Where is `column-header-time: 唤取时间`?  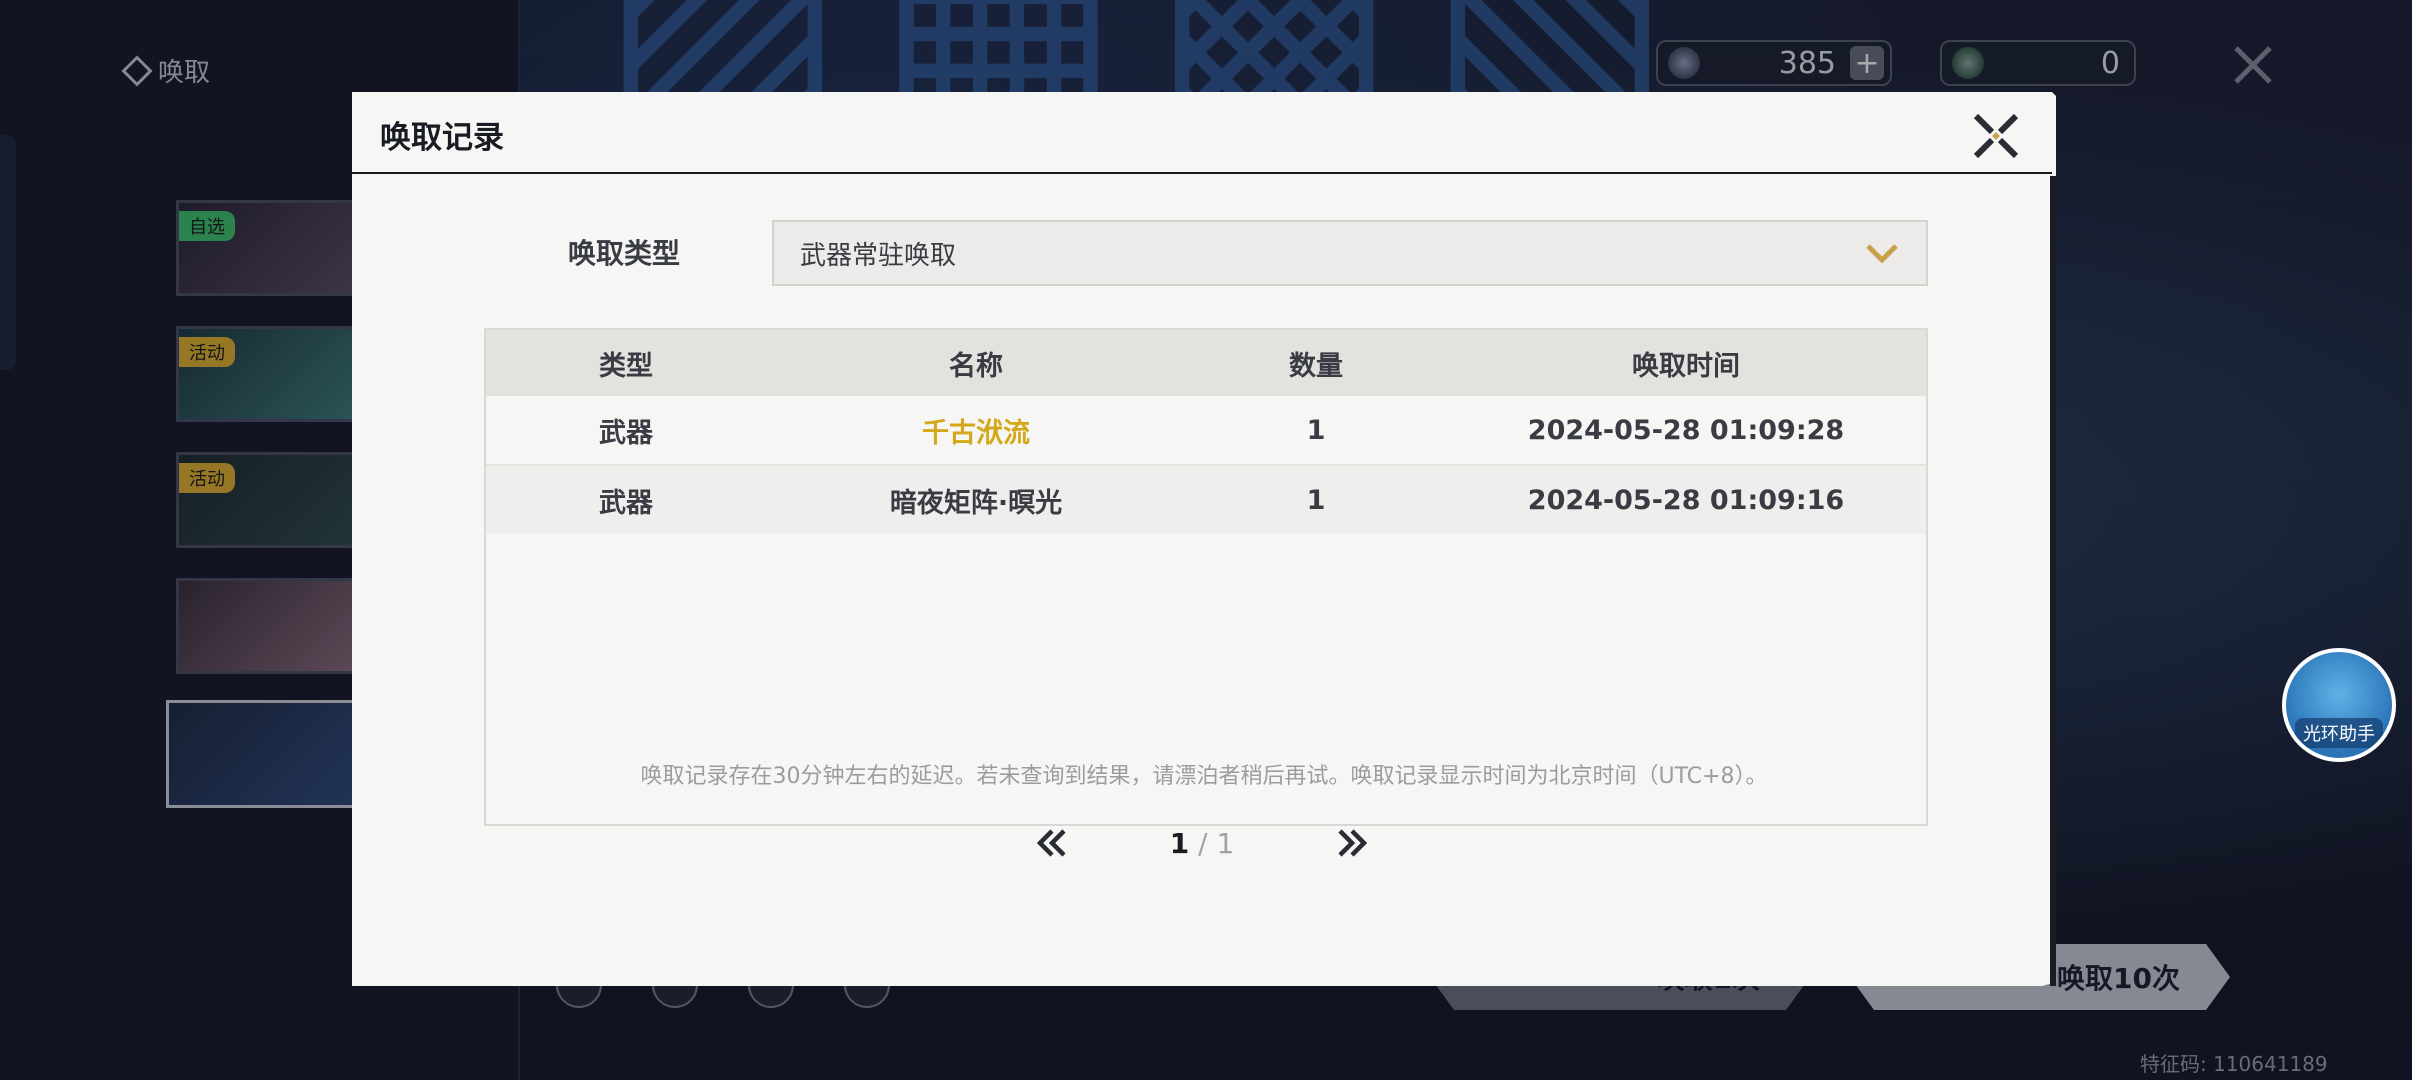
column-header-time: 唤取时间 is located at coordinates (1686, 366).